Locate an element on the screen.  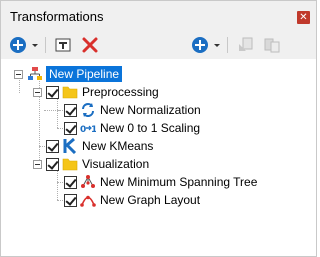
spanning-tree-icon is located at coordinates (88, 182).